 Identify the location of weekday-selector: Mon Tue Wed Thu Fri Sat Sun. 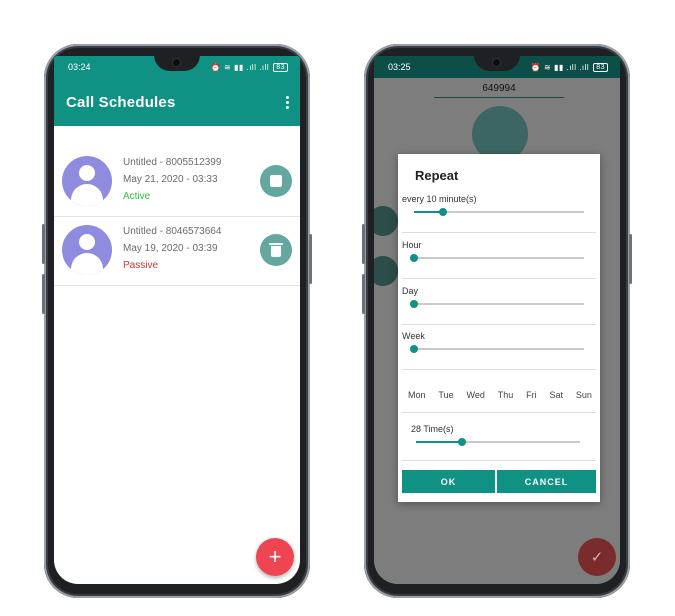
(500, 395).